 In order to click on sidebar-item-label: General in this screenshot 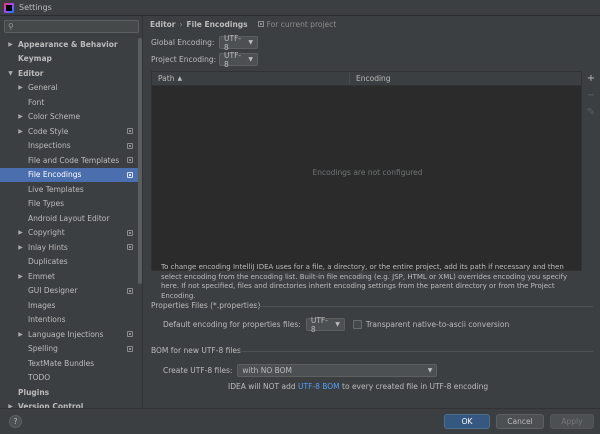, I will do `click(43, 88)`.